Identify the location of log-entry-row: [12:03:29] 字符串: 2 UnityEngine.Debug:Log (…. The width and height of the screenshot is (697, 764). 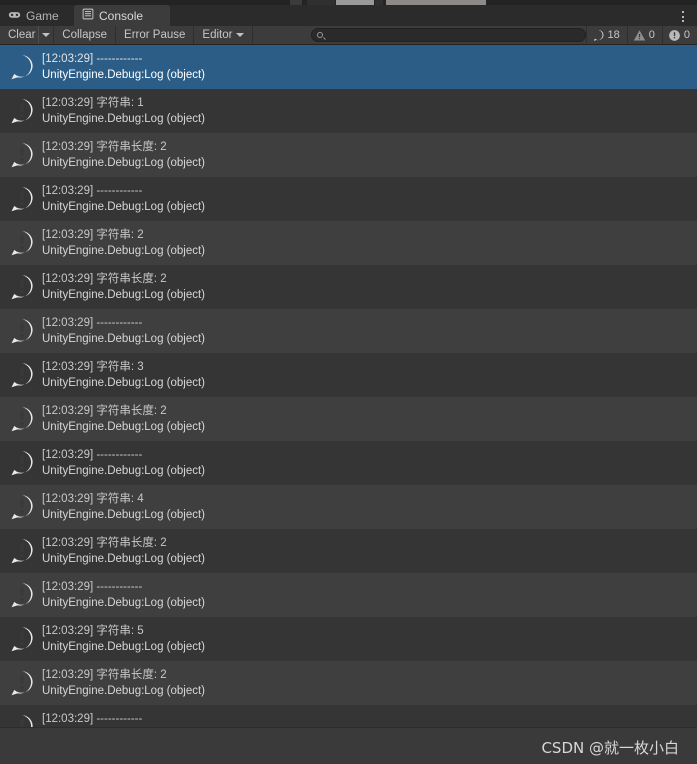
(348, 243).